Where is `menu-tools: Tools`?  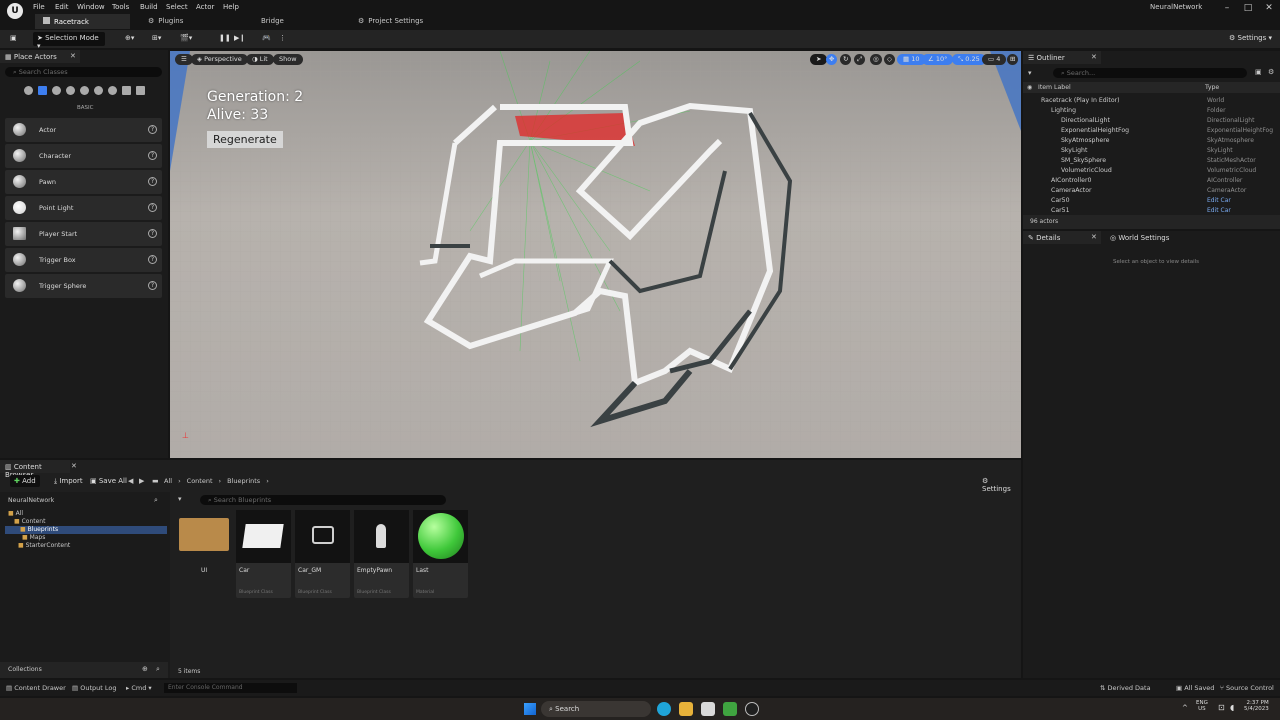
menu-tools: Tools is located at coordinates (120, 7).